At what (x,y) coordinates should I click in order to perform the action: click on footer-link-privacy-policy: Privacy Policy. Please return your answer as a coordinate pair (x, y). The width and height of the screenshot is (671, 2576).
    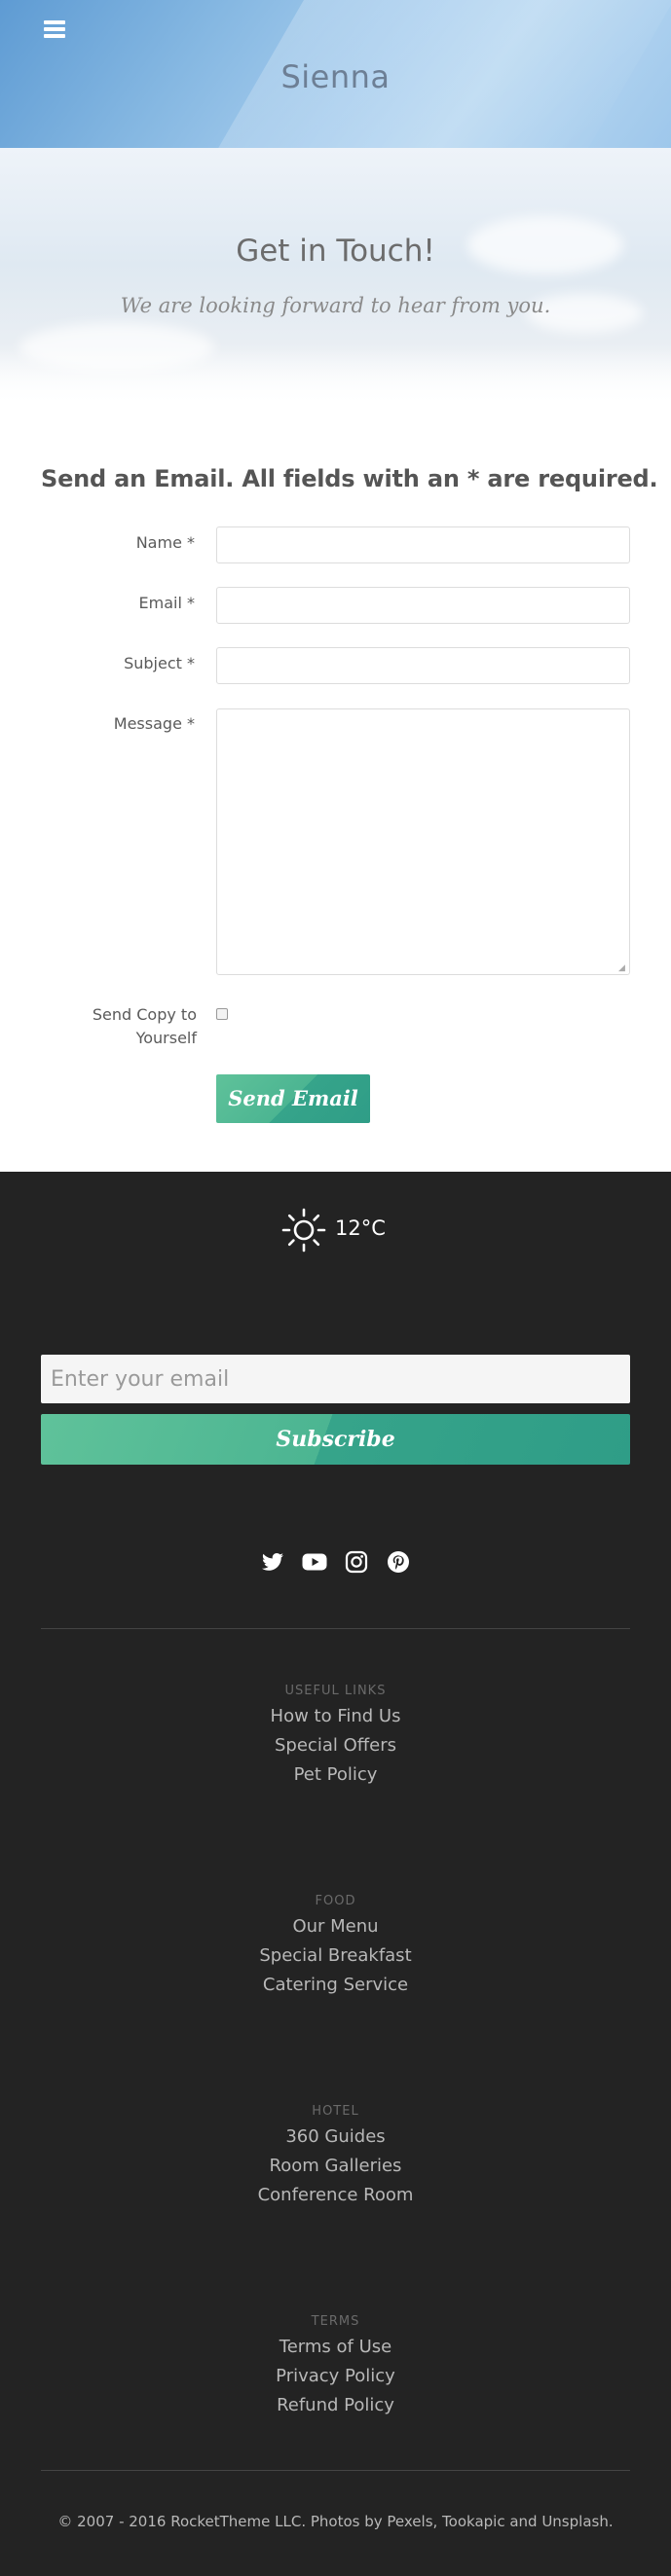
    Looking at the image, I should click on (335, 2376).